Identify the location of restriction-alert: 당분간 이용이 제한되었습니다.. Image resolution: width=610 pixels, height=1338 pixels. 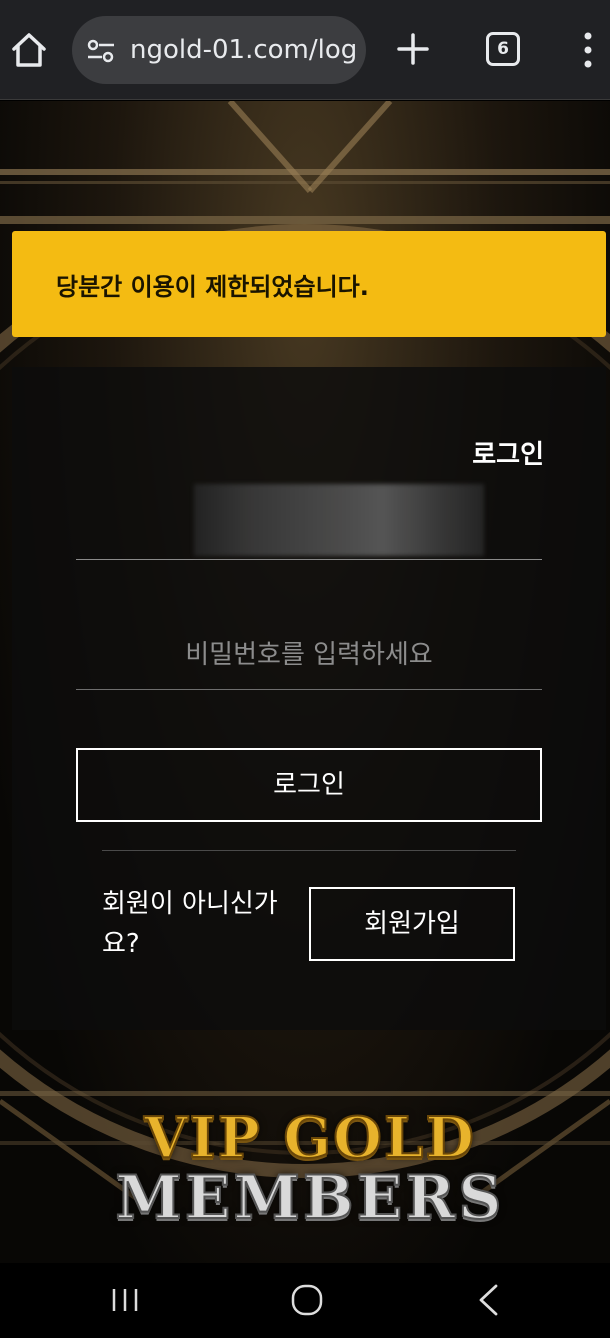
(309, 284).